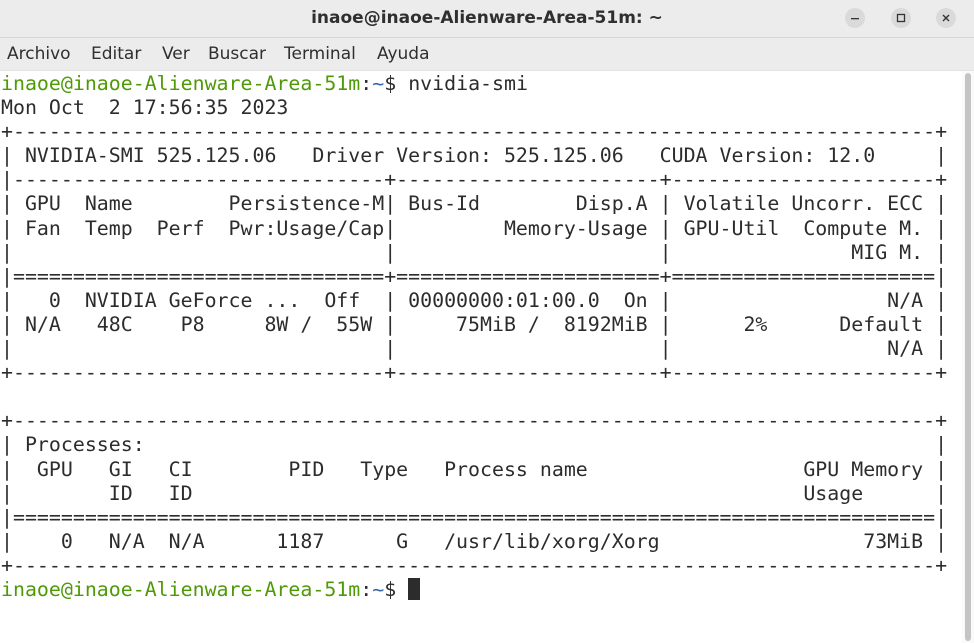 The height and width of the screenshot is (643, 974). I want to click on scrollbar, so click(968, 357).